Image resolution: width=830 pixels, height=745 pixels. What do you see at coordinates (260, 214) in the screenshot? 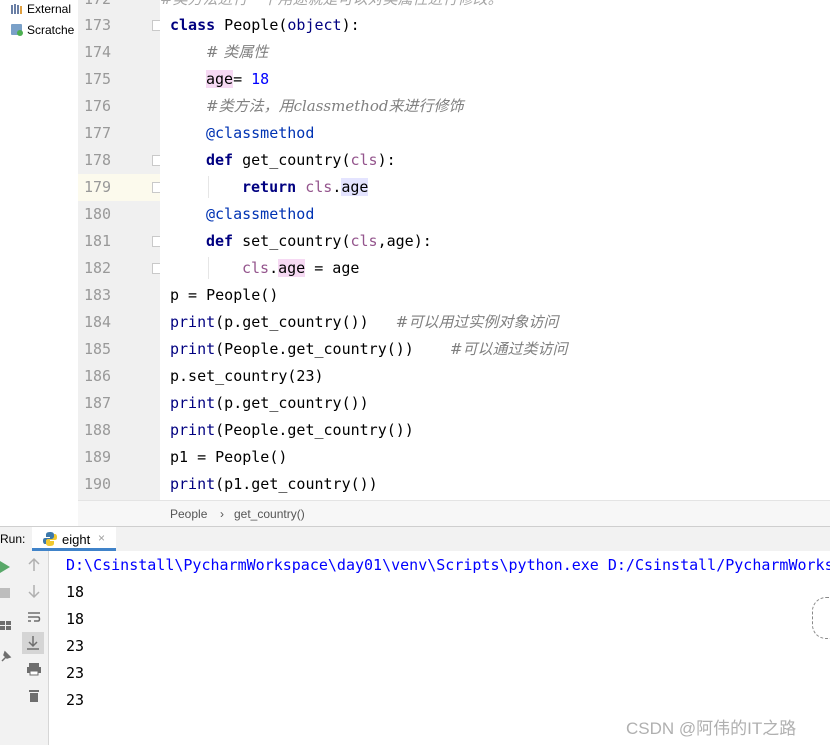
I see `code-line-180: @classmethod` at bounding box center [260, 214].